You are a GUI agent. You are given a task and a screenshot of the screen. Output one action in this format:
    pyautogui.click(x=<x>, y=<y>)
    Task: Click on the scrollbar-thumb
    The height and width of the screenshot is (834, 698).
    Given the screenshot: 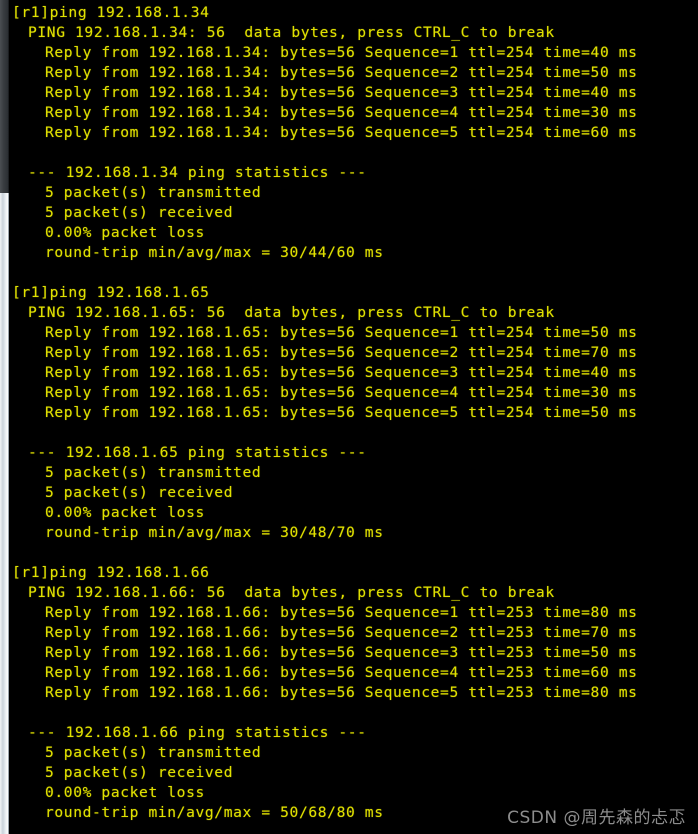 What is the action you would take?
    pyautogui.click(x=4, y=96)
    